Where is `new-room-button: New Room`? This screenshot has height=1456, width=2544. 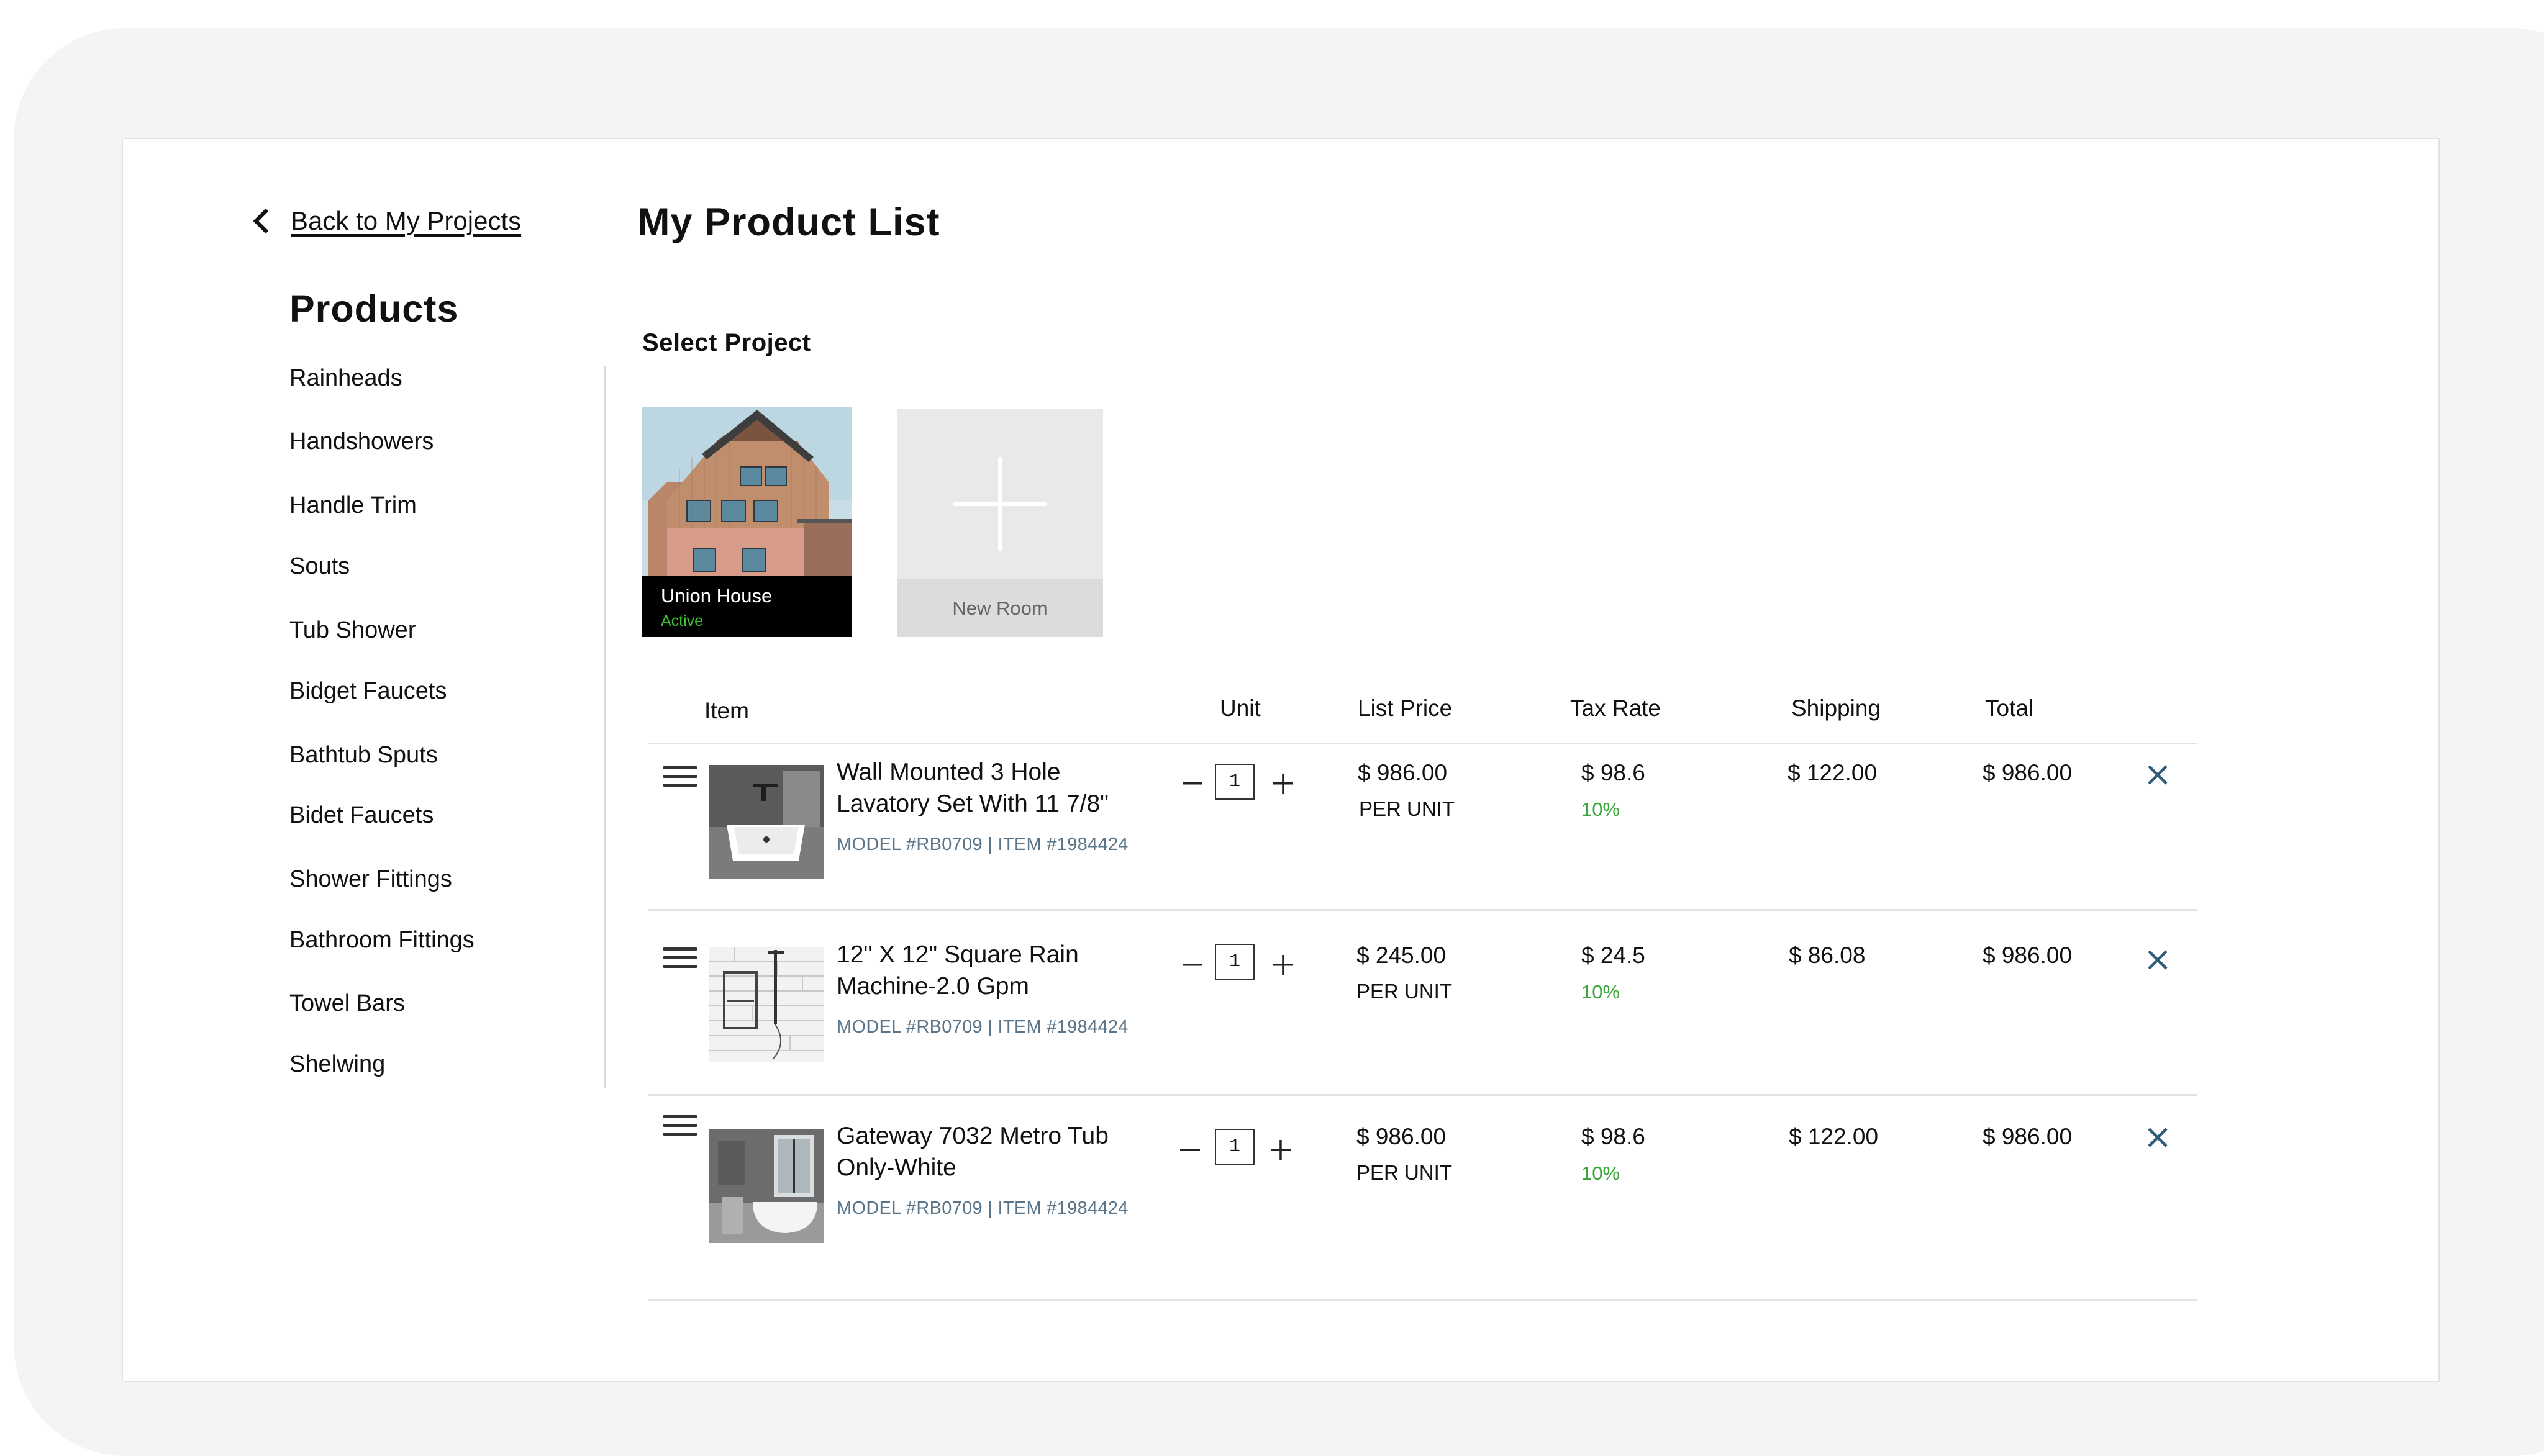 new-room-button: New Room is located at coordinates (1000, 523).